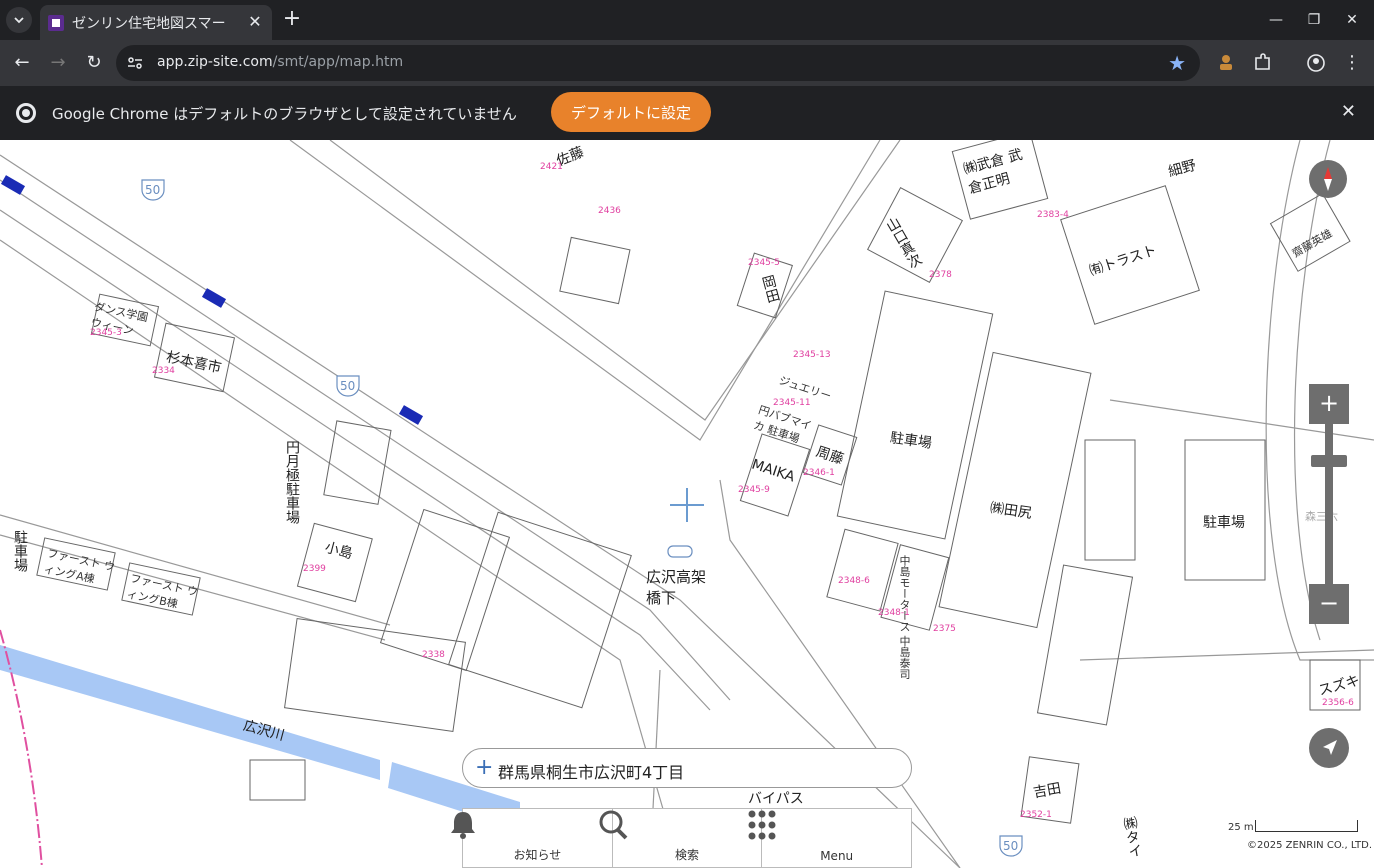  I want to click on incognito-extension-icon, so click(1226, 63).